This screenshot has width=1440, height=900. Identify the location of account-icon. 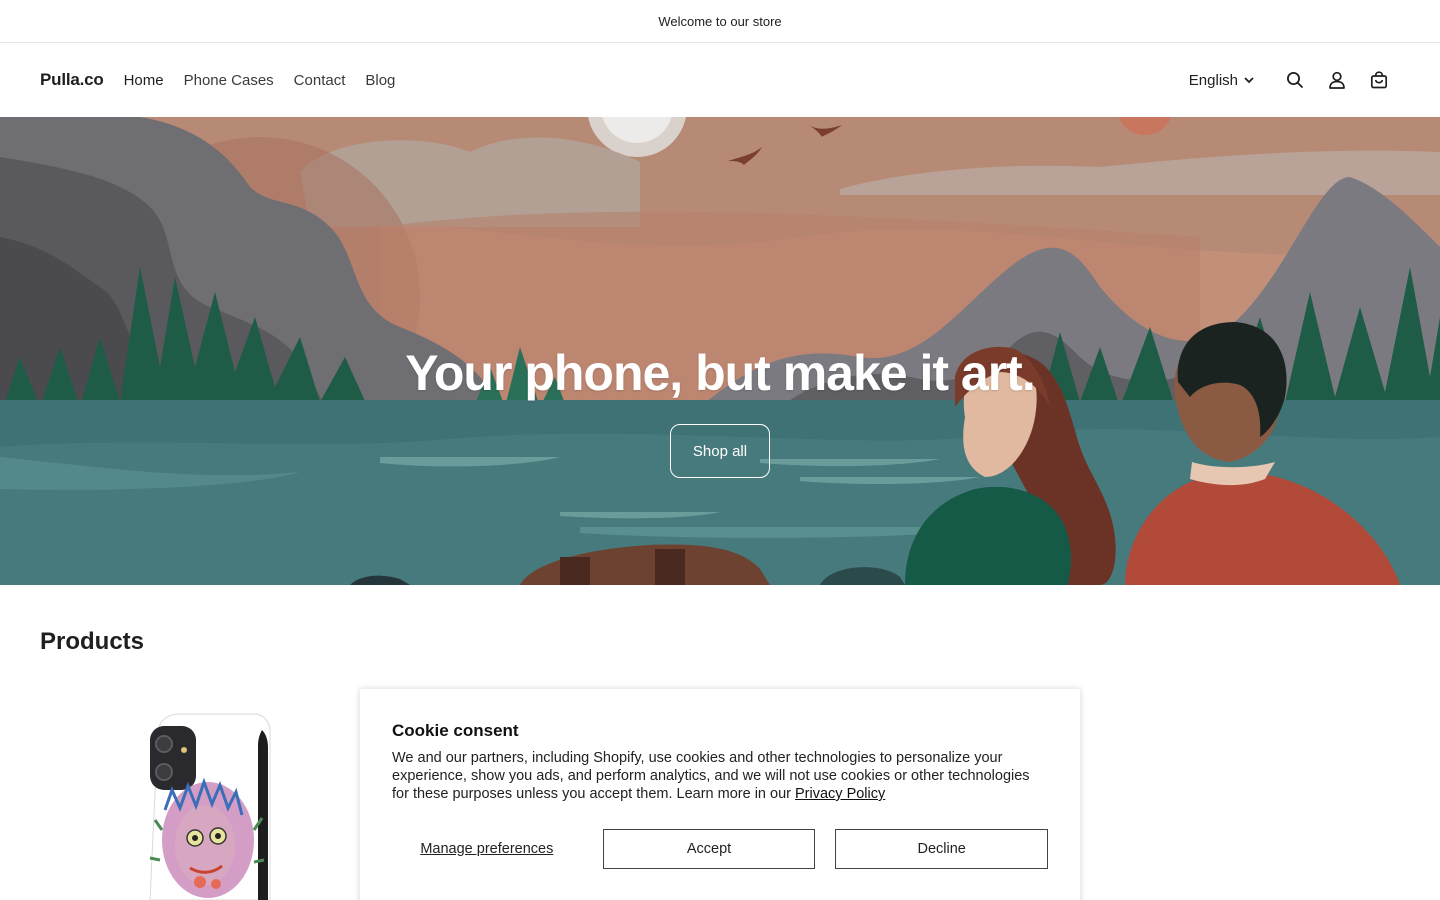
(1337, 80).